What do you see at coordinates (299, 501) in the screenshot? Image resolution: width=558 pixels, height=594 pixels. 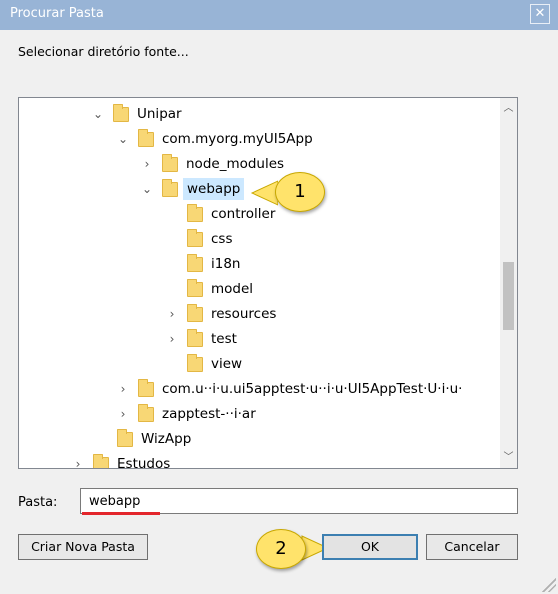 I see `pasta-field` at bounding box center [299, 501].